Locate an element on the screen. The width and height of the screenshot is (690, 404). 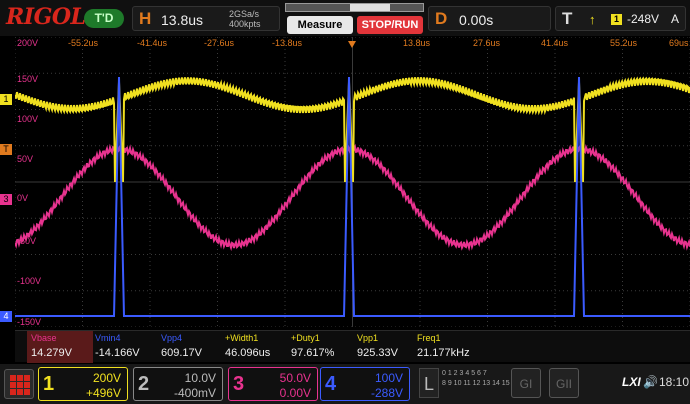
voltage-tick-label: -150V is located at coordinates (29, 322).